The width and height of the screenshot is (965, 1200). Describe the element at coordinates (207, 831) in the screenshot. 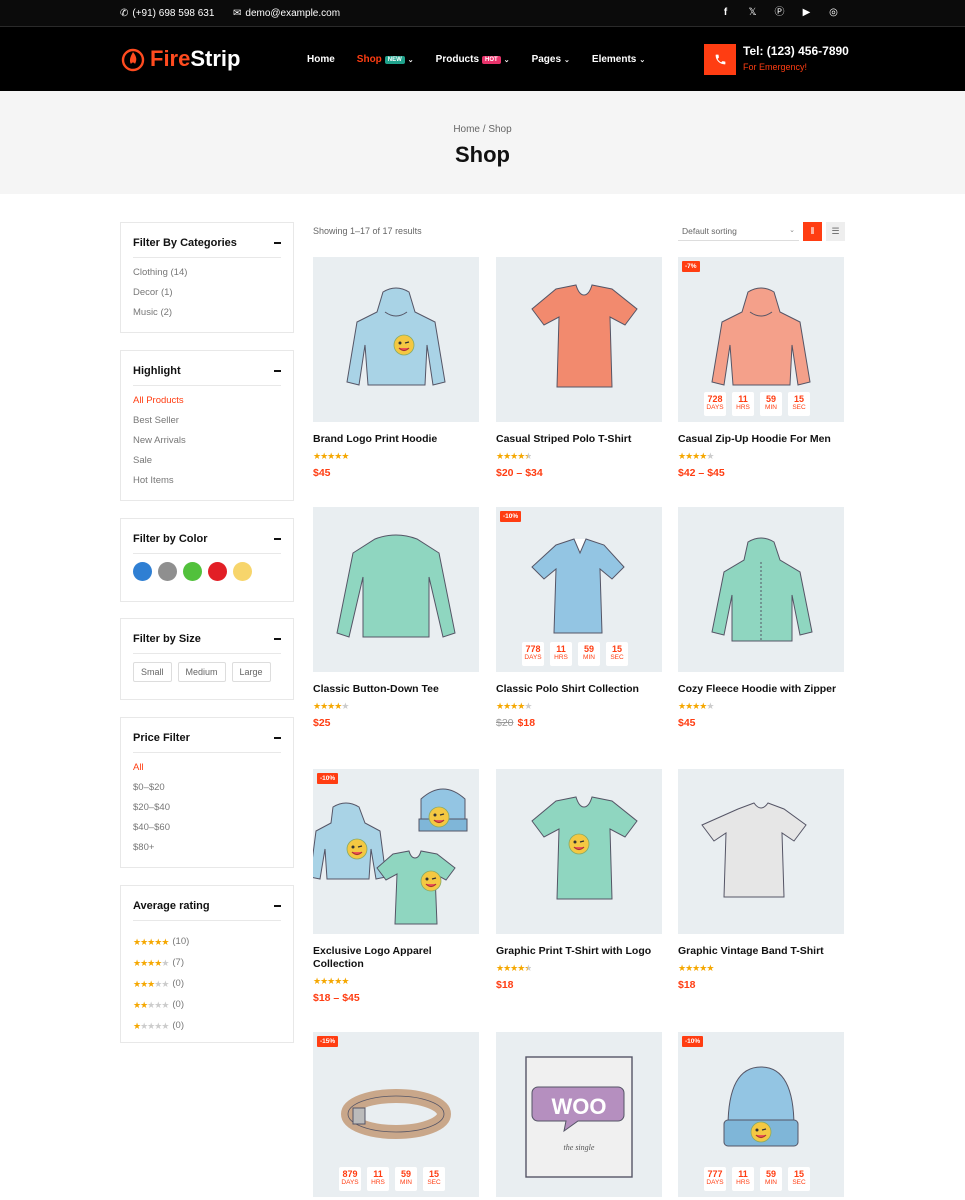

I see `filter-option: $40–$60` at that location.